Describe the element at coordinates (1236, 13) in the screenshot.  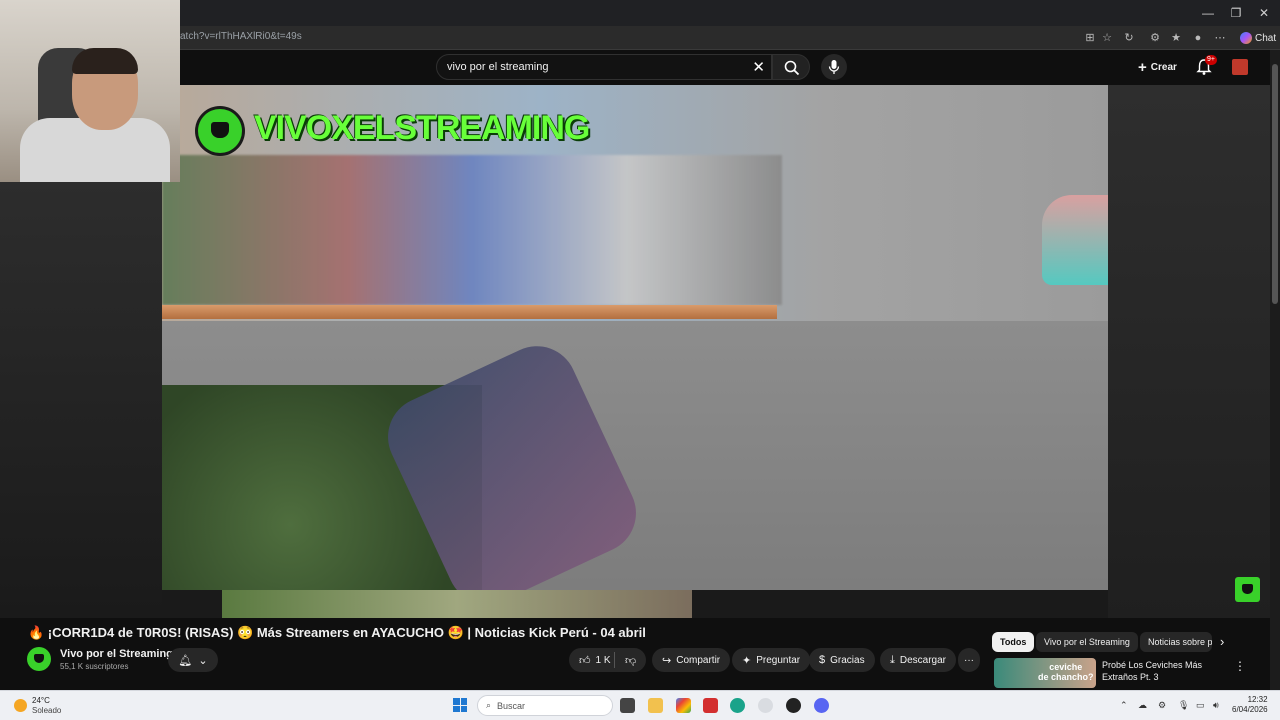
I see `restore-icon: ❐` at that location.